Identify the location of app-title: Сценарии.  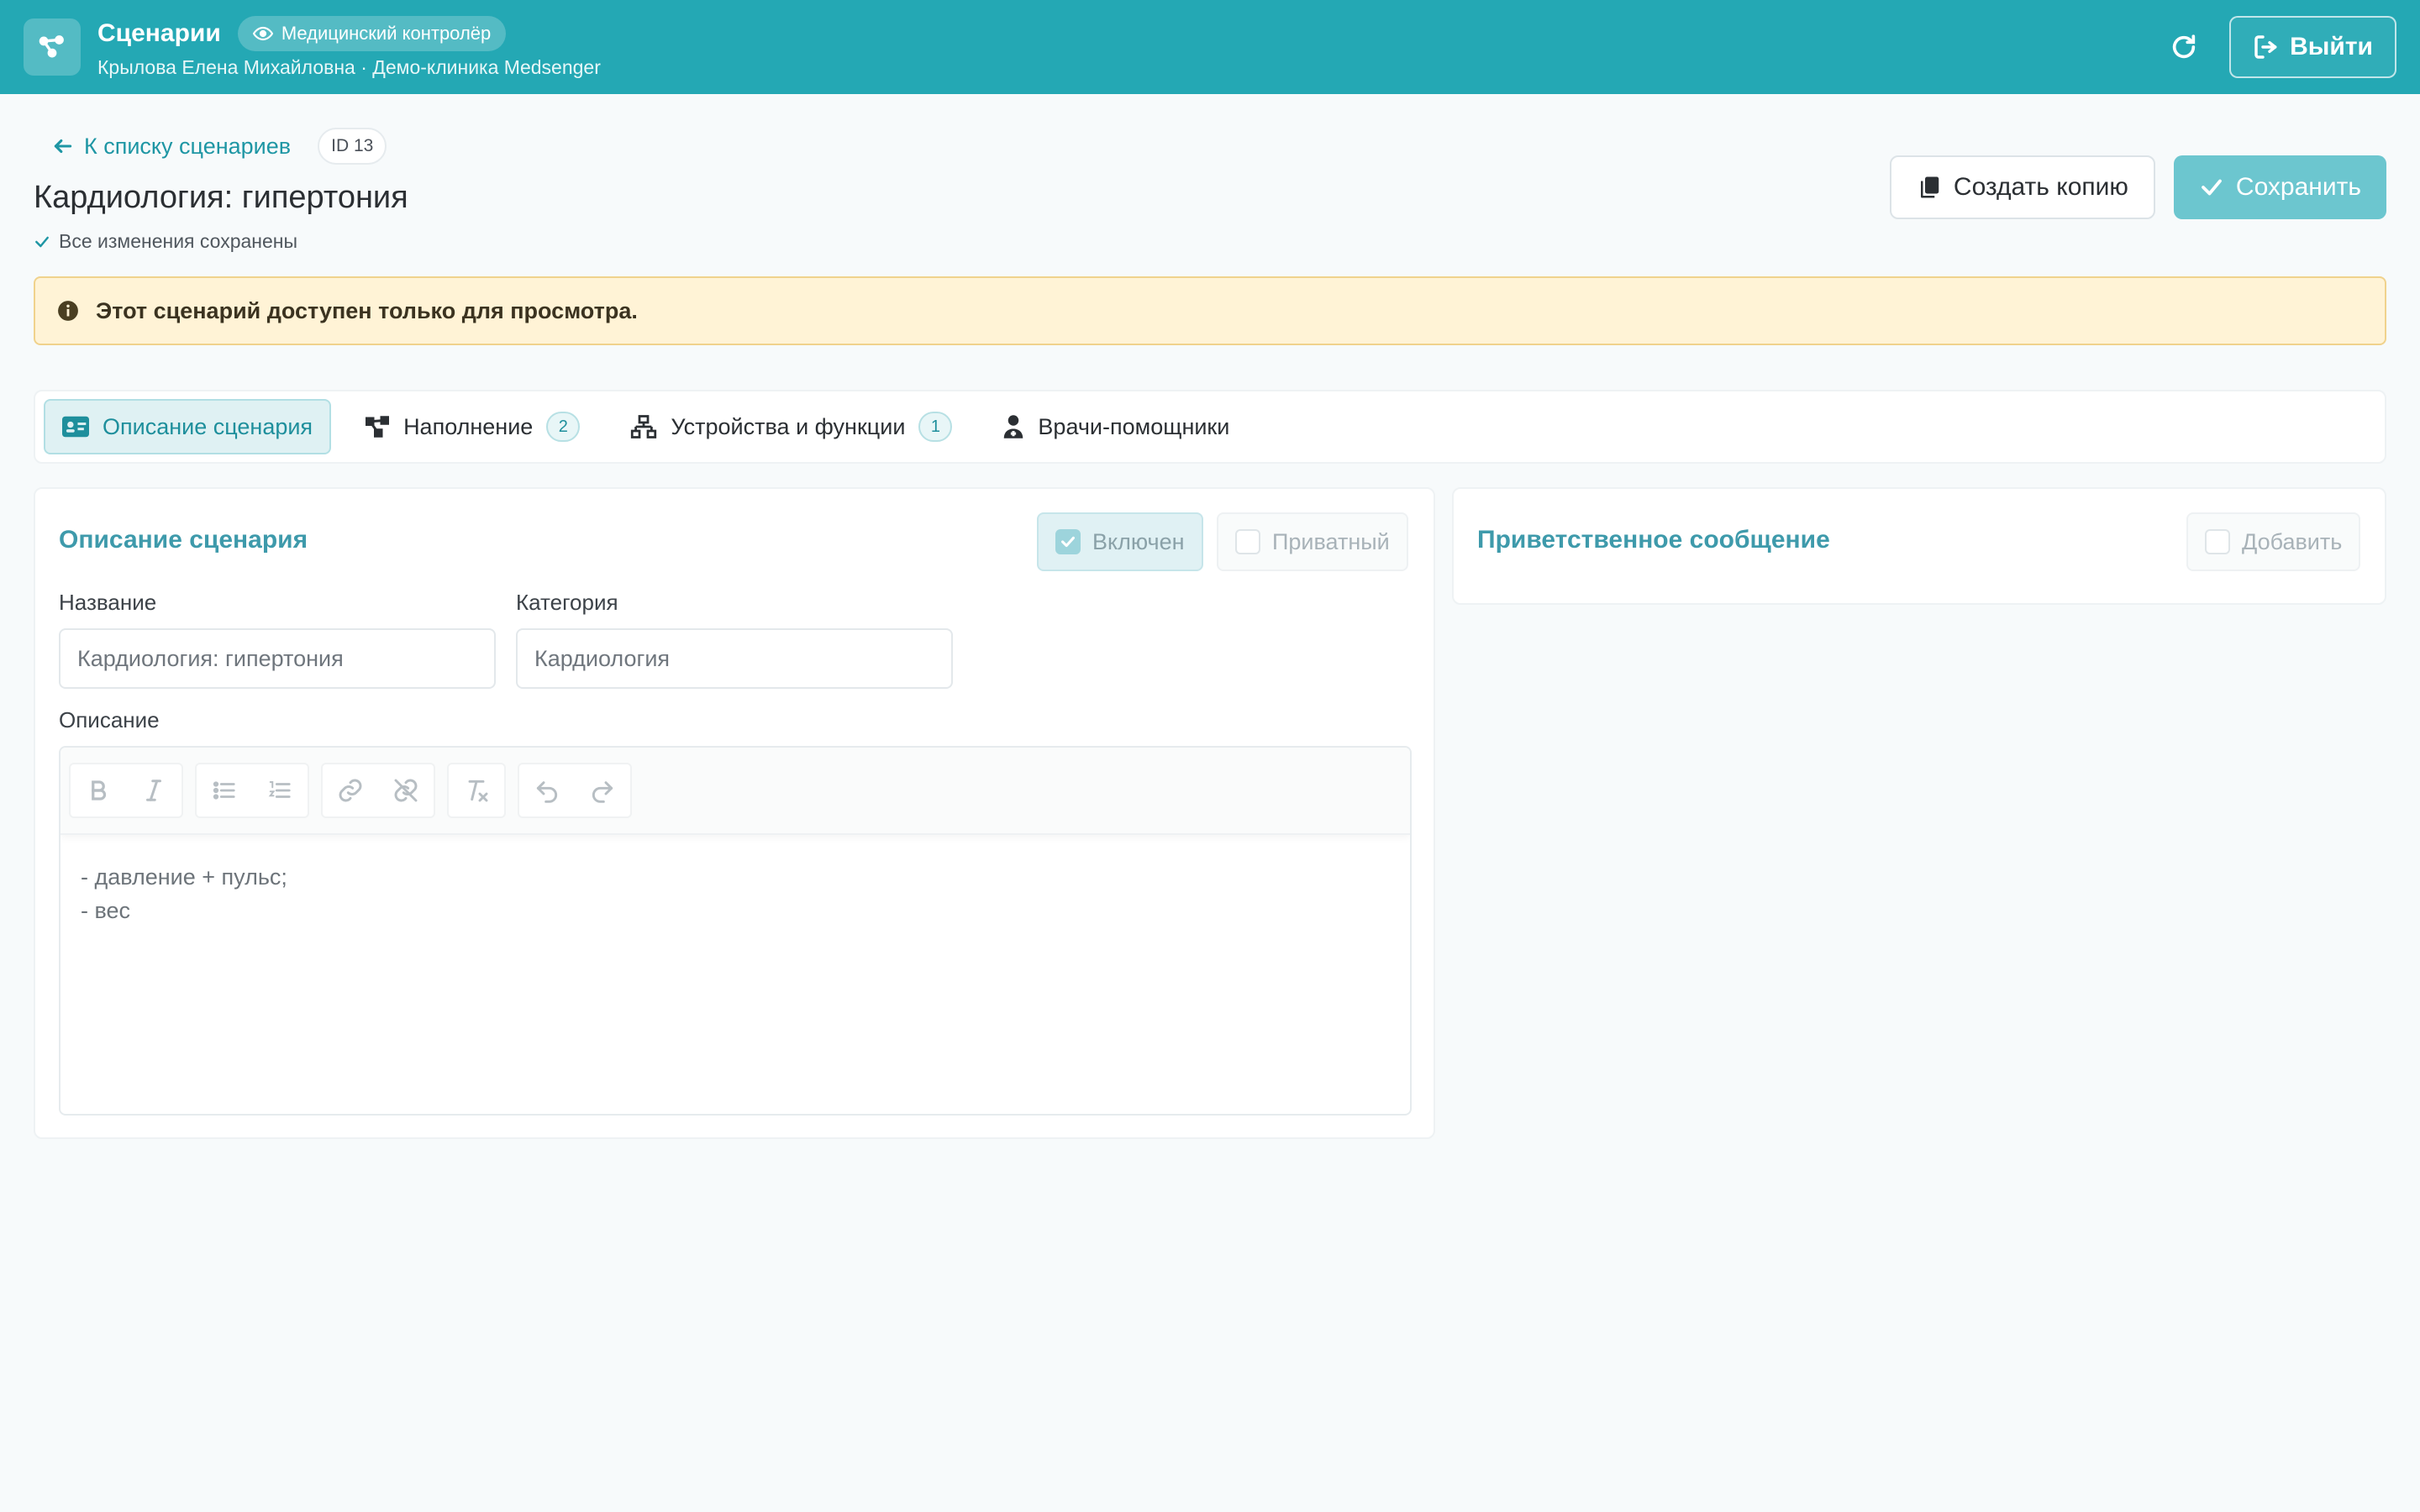
(159, 32).